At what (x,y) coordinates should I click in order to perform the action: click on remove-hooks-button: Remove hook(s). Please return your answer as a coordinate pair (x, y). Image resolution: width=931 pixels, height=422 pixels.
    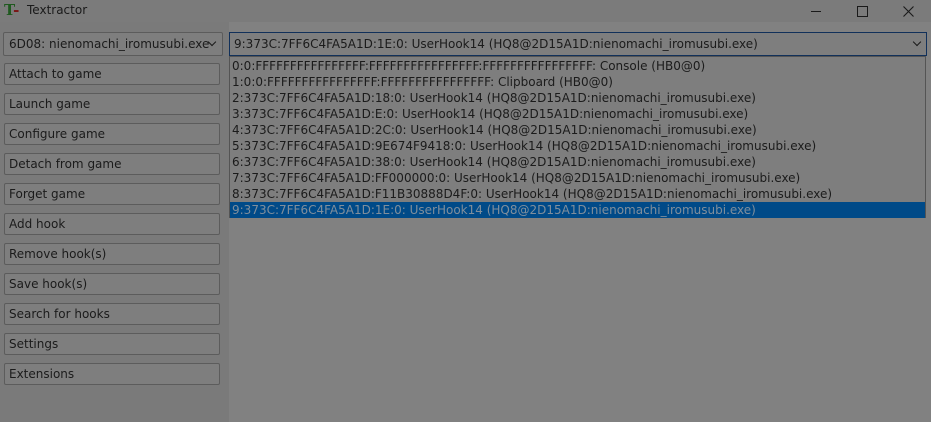
    Looking at the image, I should click on (112, 254).